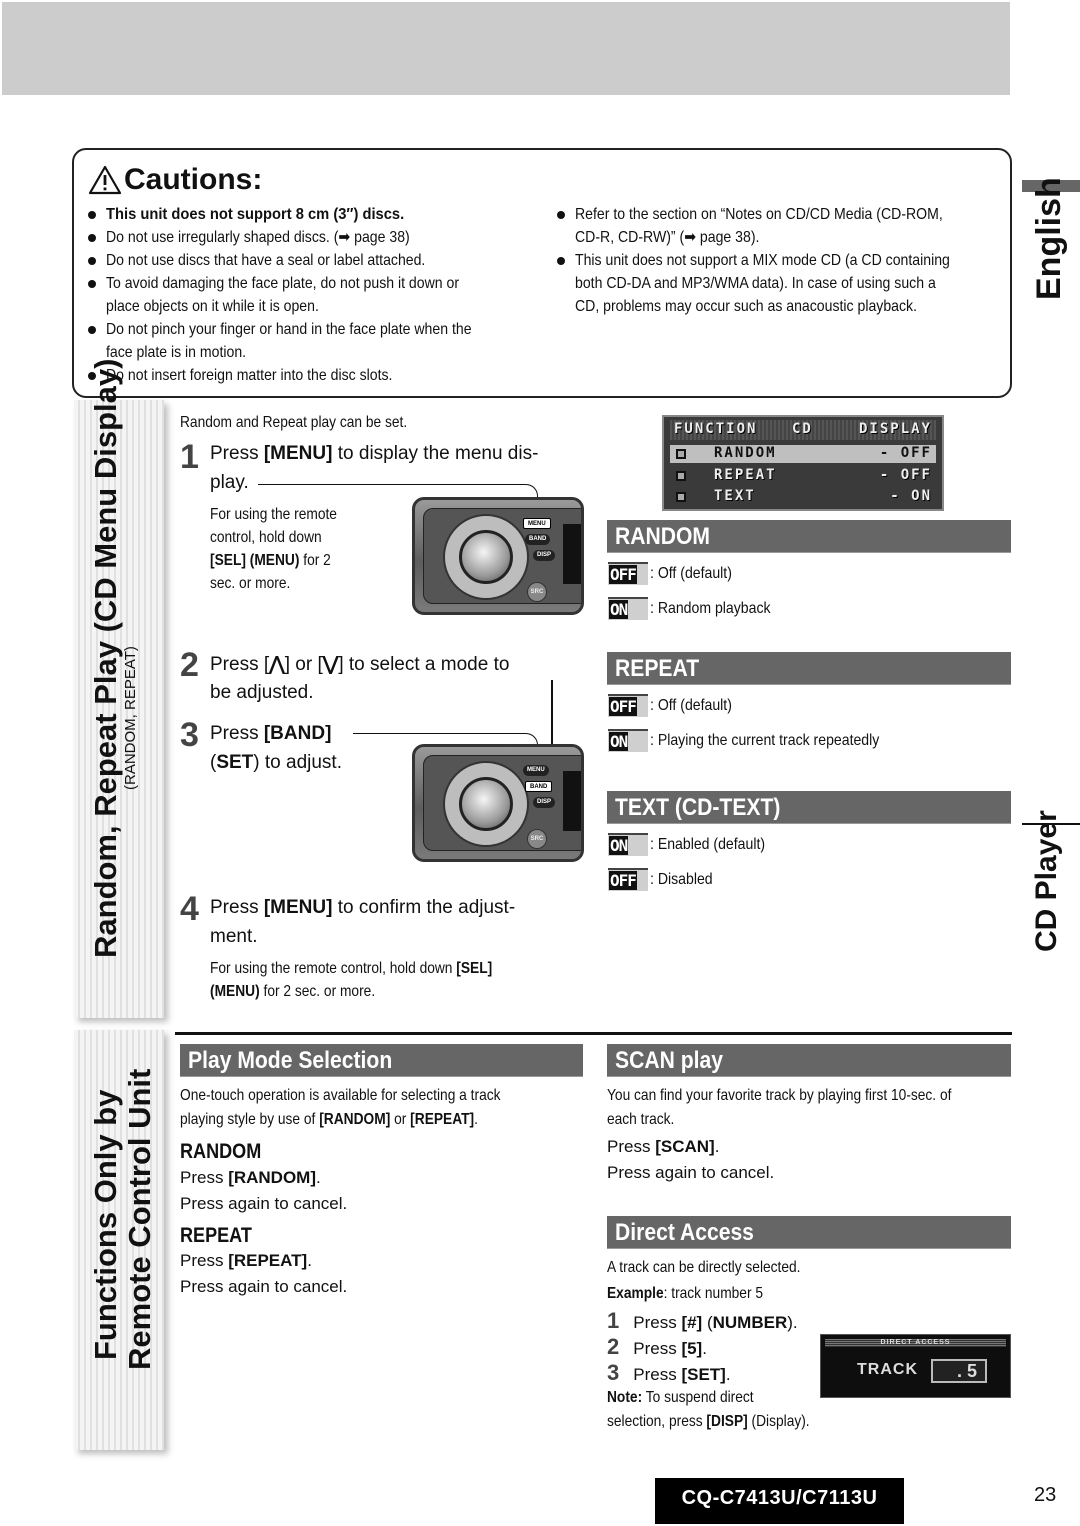 The height and width of the screenshot is (1526, 1080). Describe the element at coordinates (675, 705) in the screenshot. I see `repeat-option-off: OFF: Off (default)` at that location.